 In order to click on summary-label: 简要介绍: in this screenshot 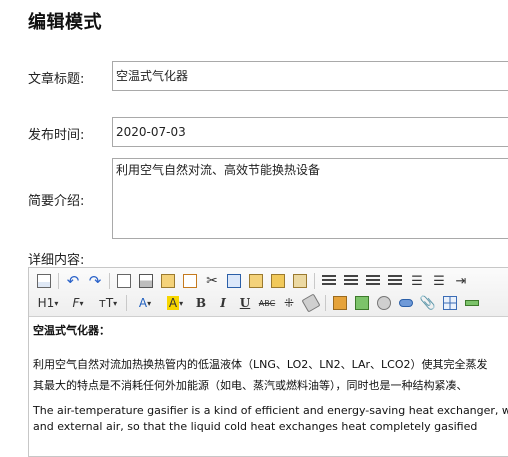, I will do `click(56, 201)`.